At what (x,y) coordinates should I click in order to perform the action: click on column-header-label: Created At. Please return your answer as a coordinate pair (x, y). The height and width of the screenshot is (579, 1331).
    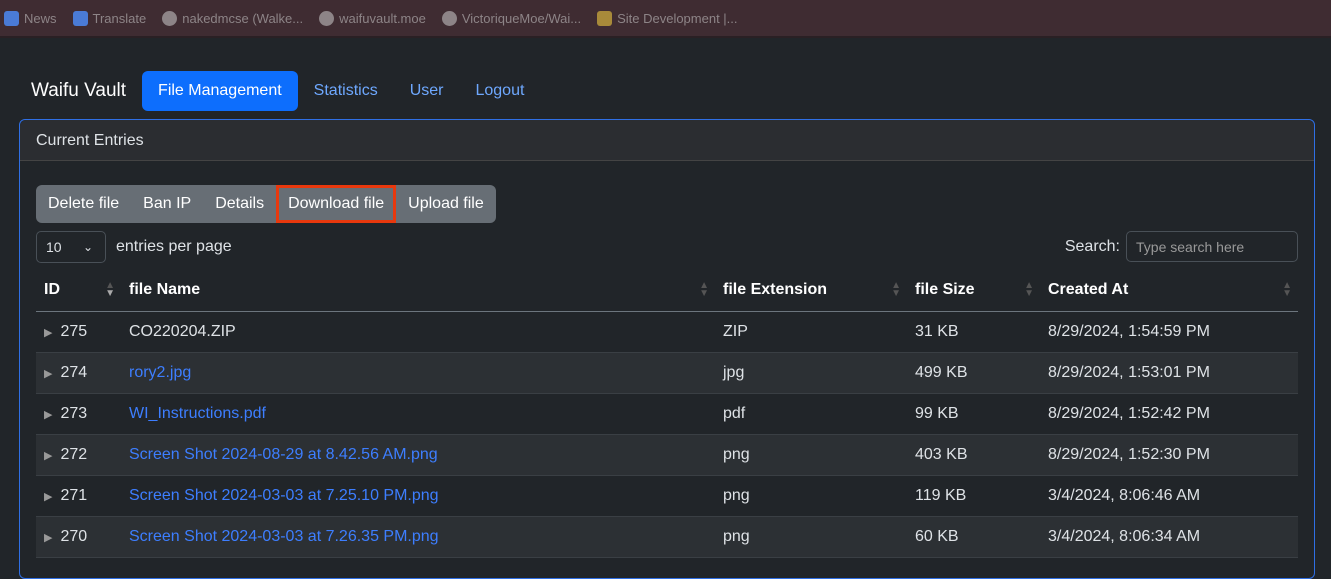
    Looking at the image, I should click on (1088, 290).